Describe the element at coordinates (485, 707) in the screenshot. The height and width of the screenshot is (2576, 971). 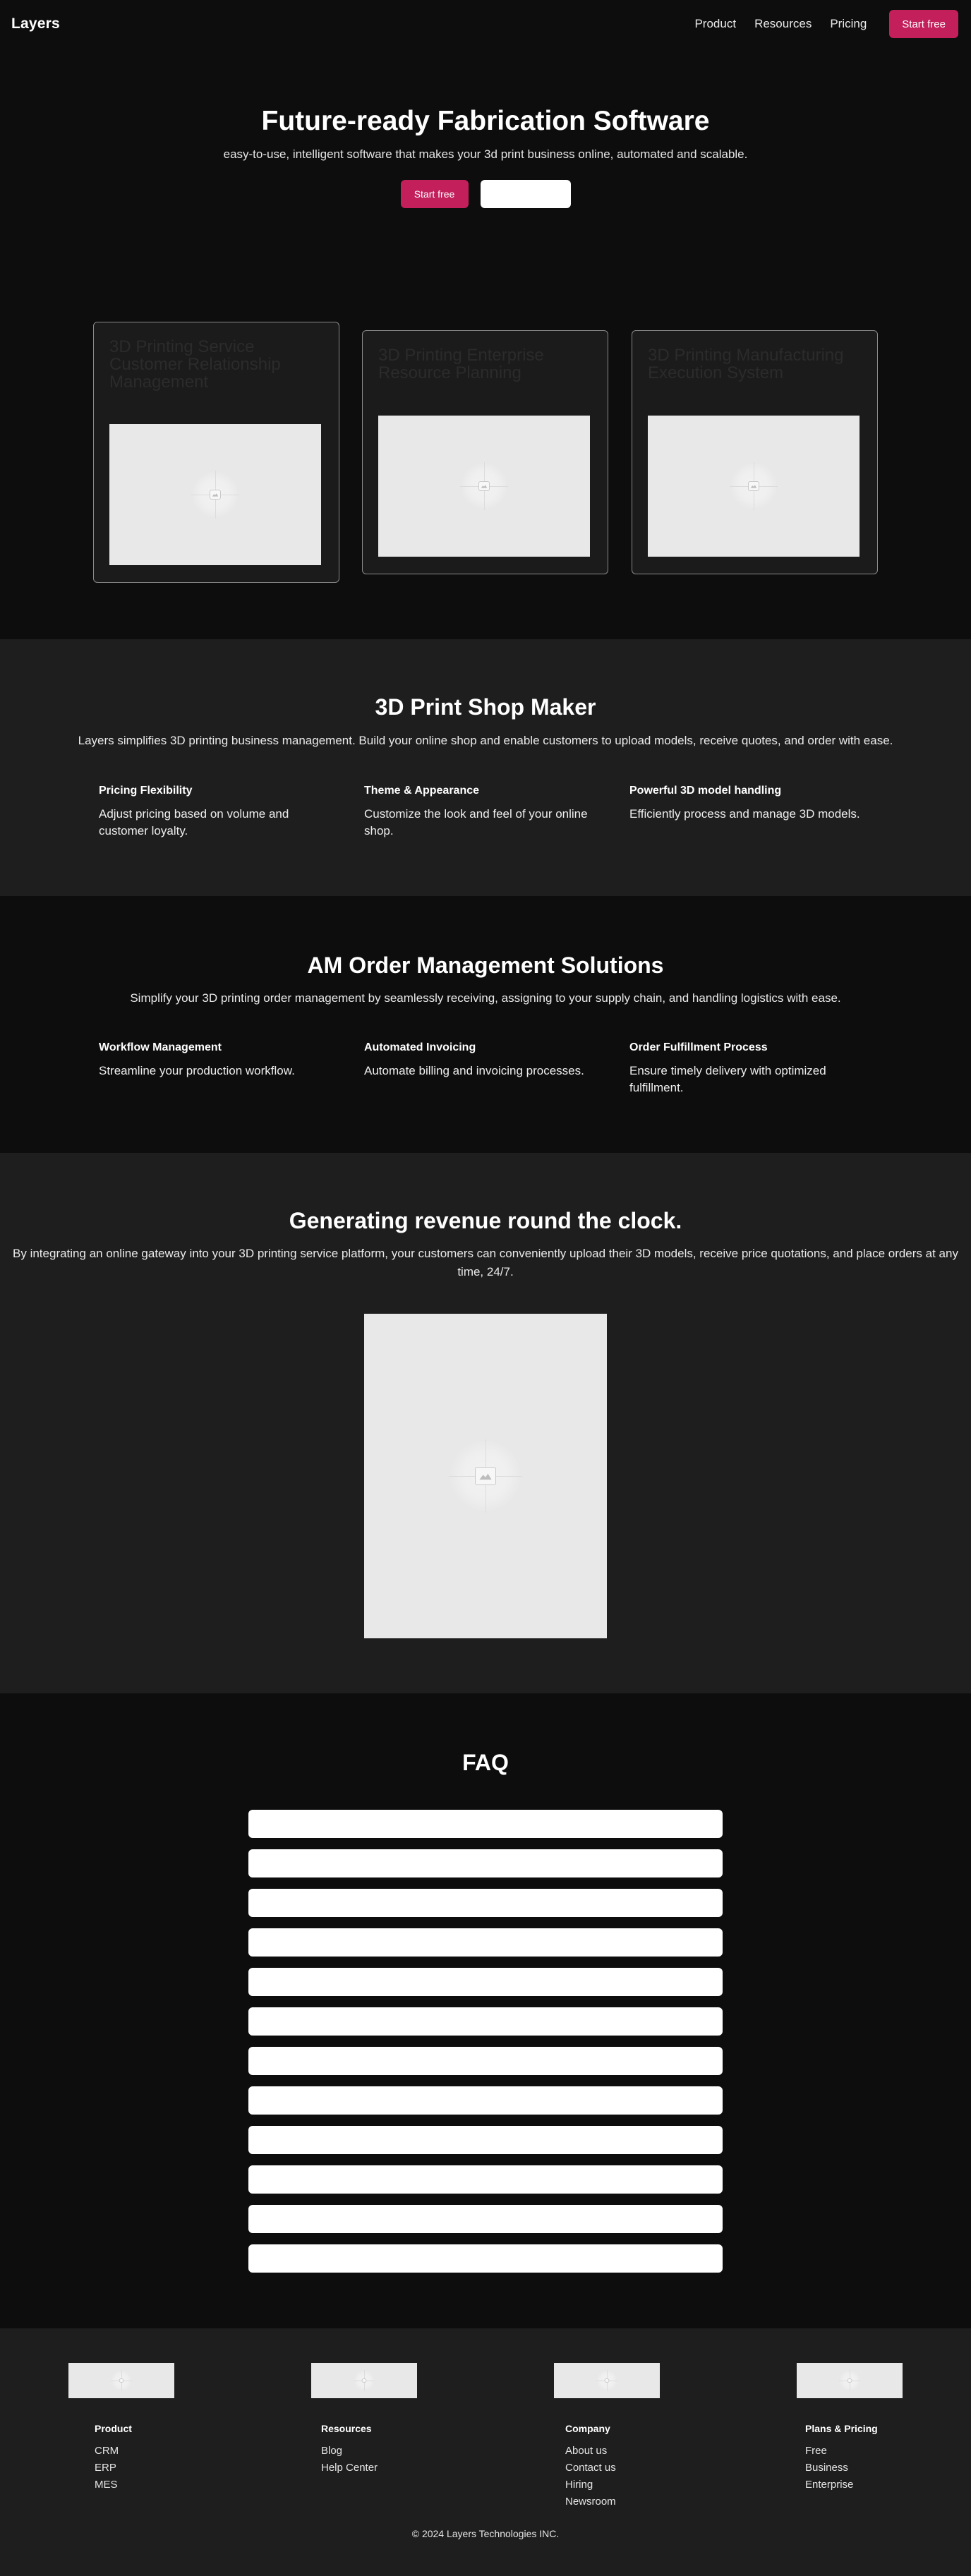
I see `section-title: 3D Print Shop Maker` at that location.